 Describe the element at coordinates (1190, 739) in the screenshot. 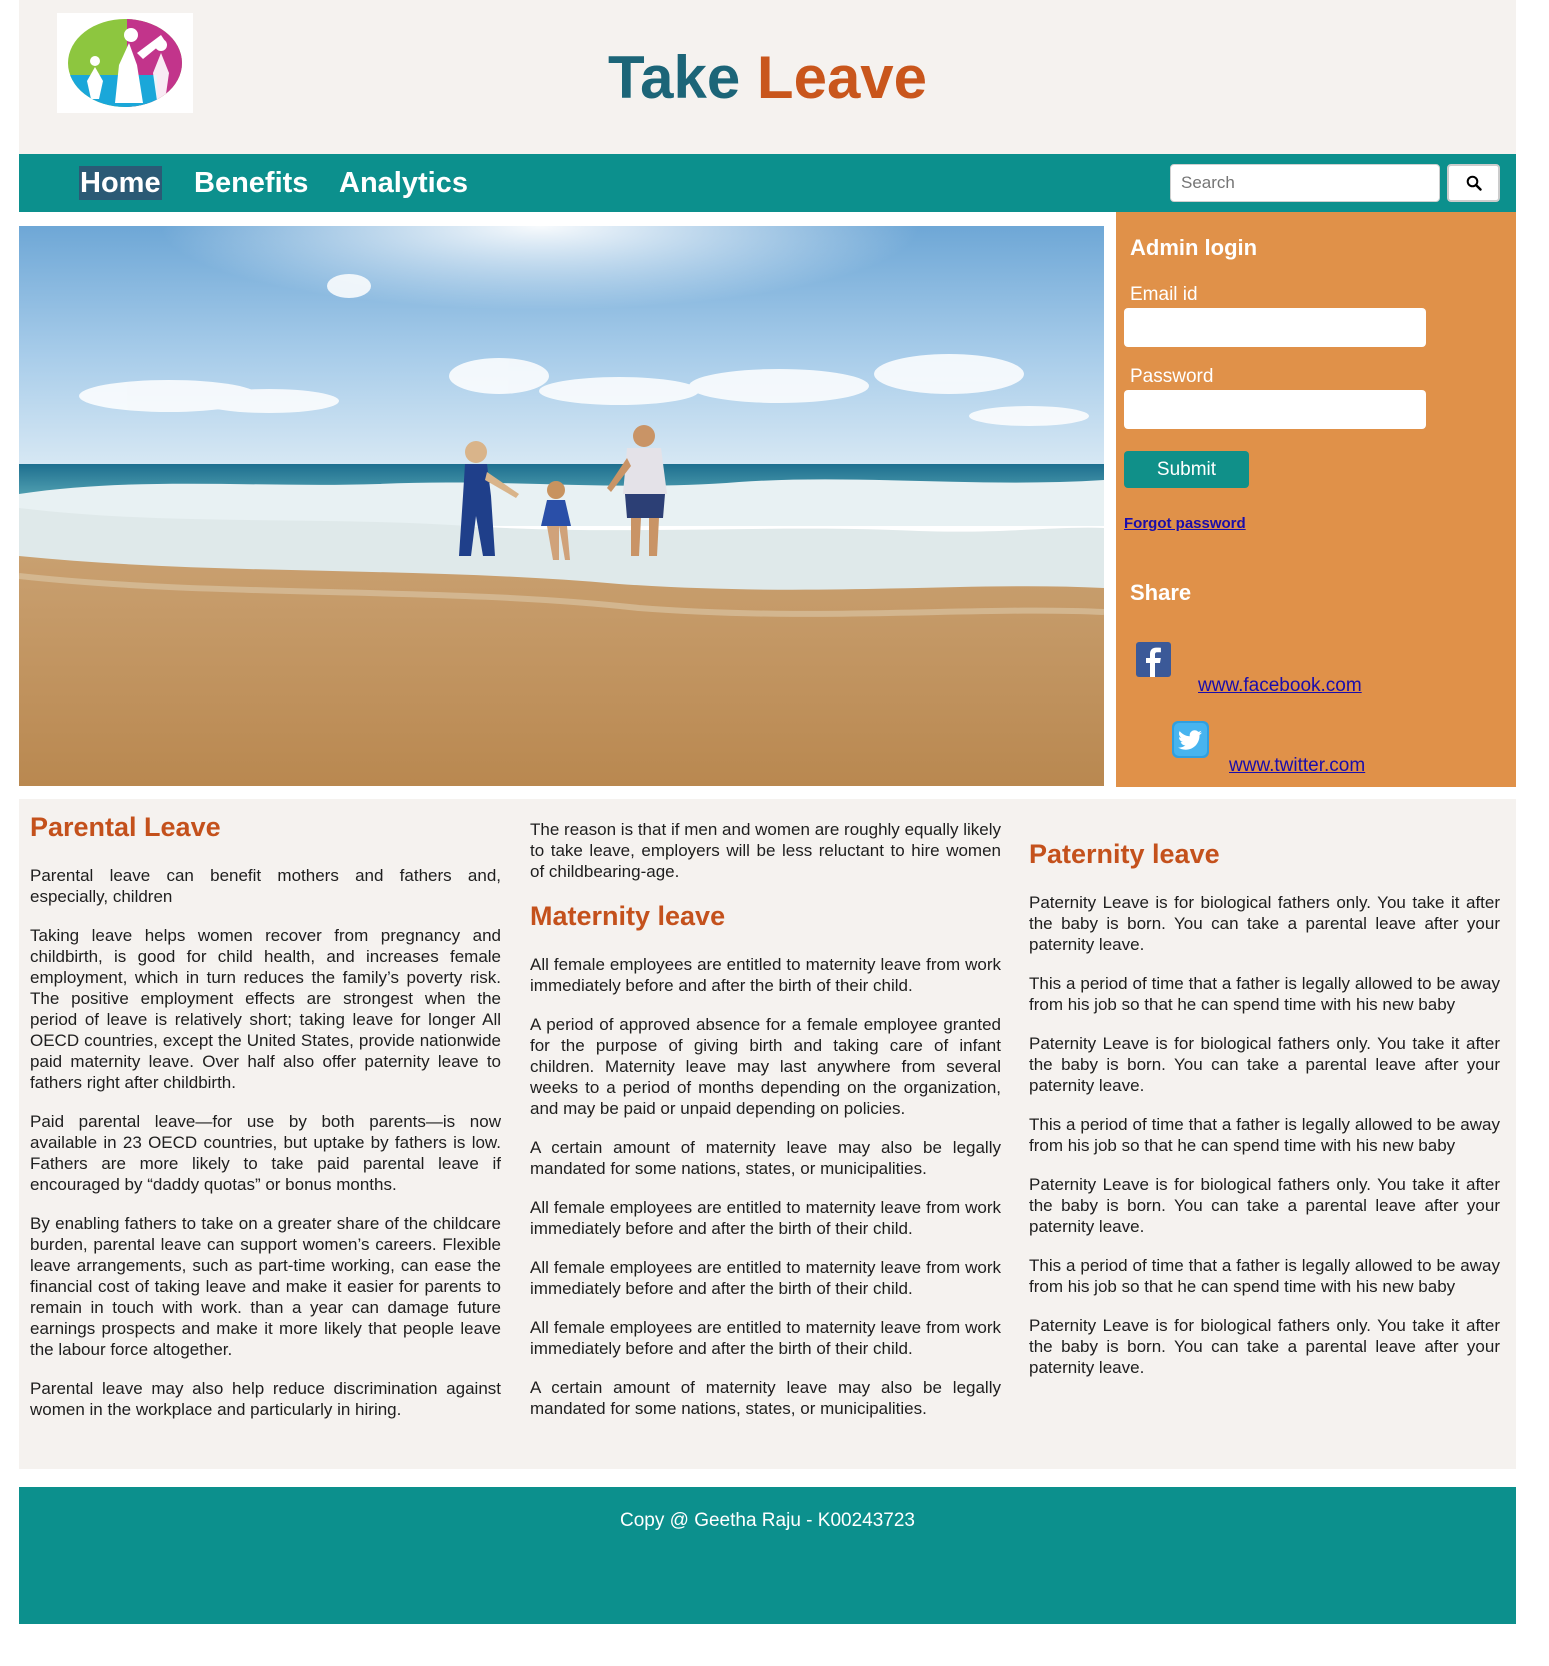

I see `twitter-icon` at that location.